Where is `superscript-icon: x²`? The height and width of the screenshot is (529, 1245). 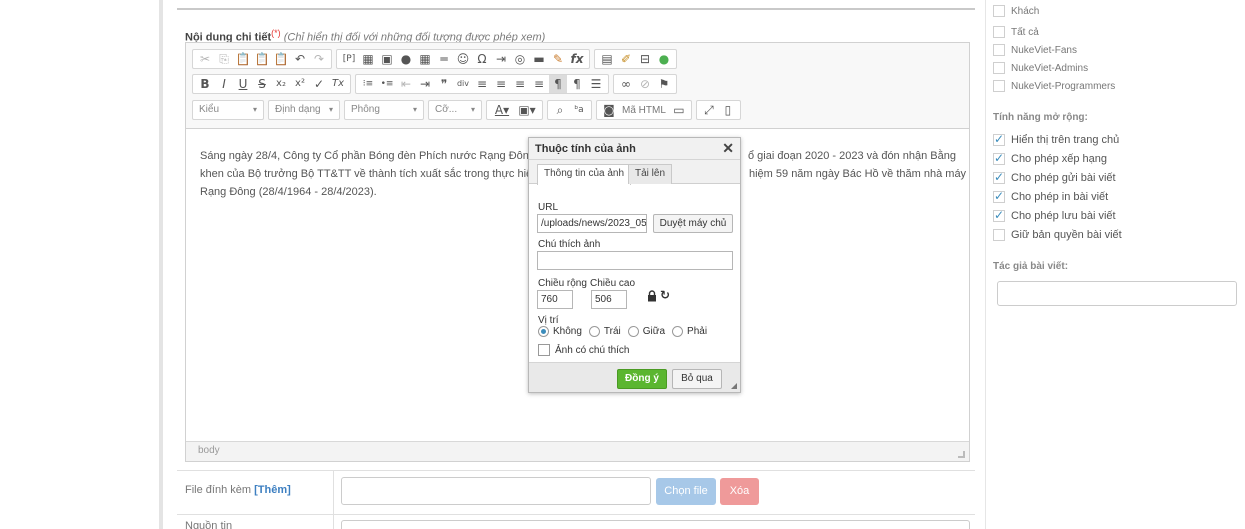
superscript-icon: x² is located at coordinates (300, 84).